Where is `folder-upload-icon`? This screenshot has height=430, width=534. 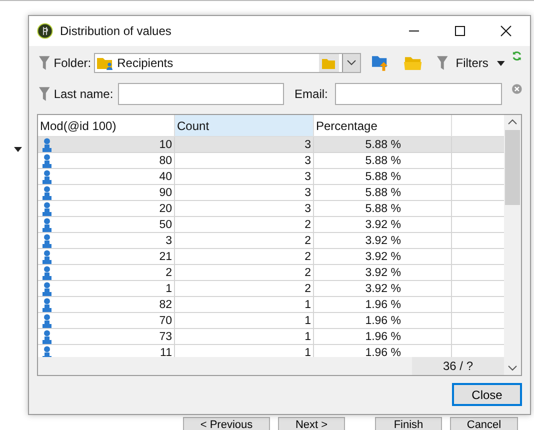
folder-upload-icon is located at coordinates (381, 63).